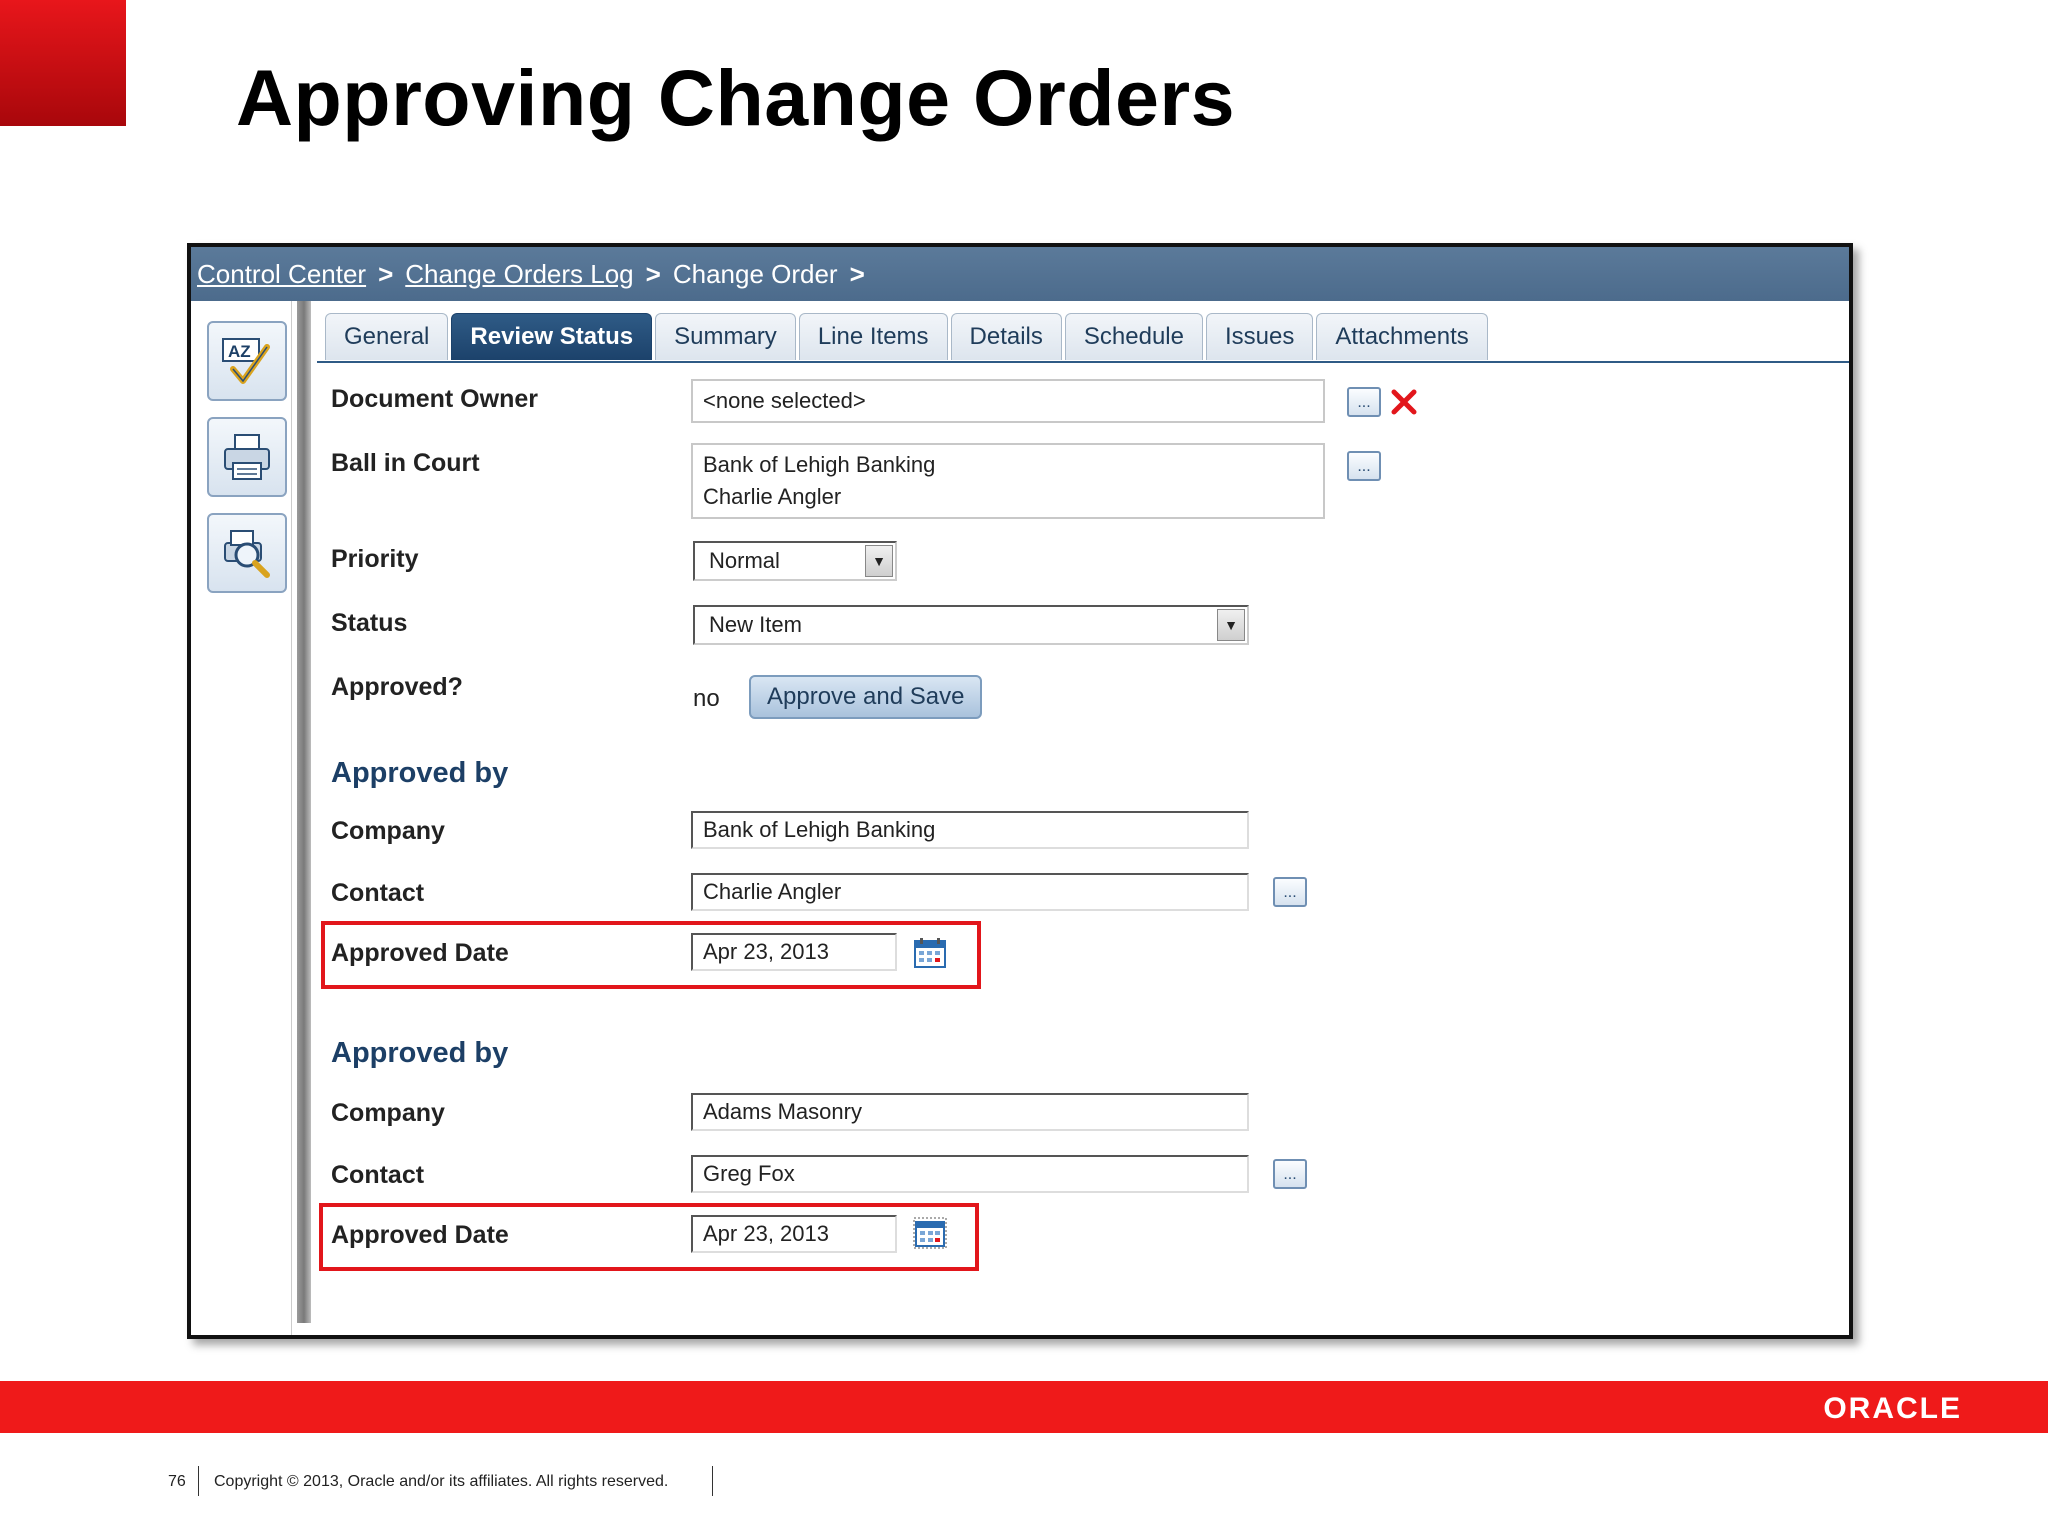  Describe the element at coordinates (369, 623) in the screenshot. I see `status-label: Status` at that location.